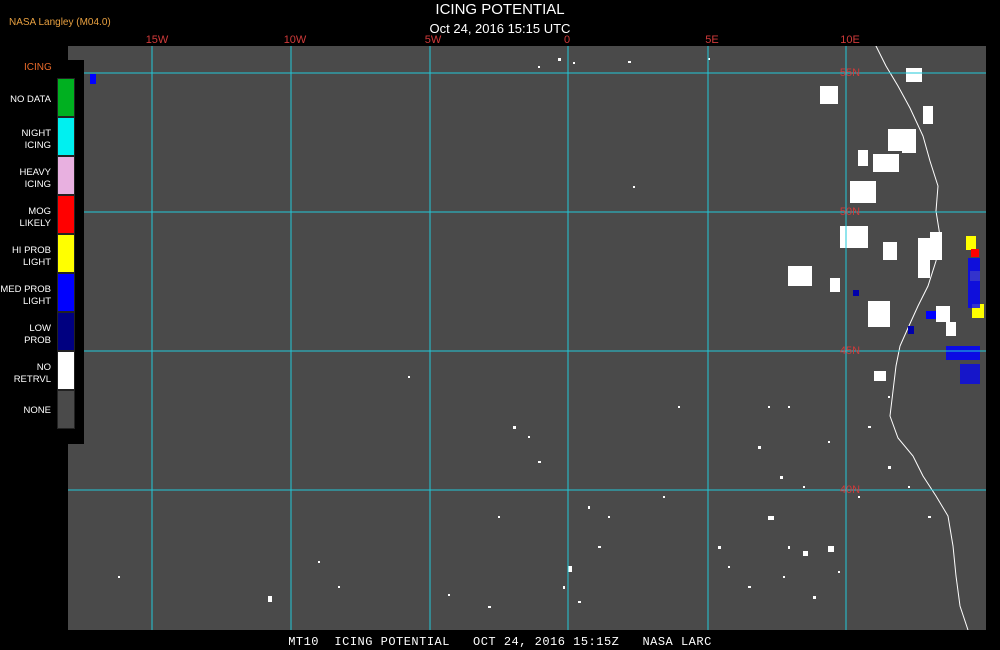 This screenshot has height=650, width=1000. What do you see at coordinates (66, 136) in the screenshot?
I see `legend-swatch-night-icing` at bounding box center [66, 136].